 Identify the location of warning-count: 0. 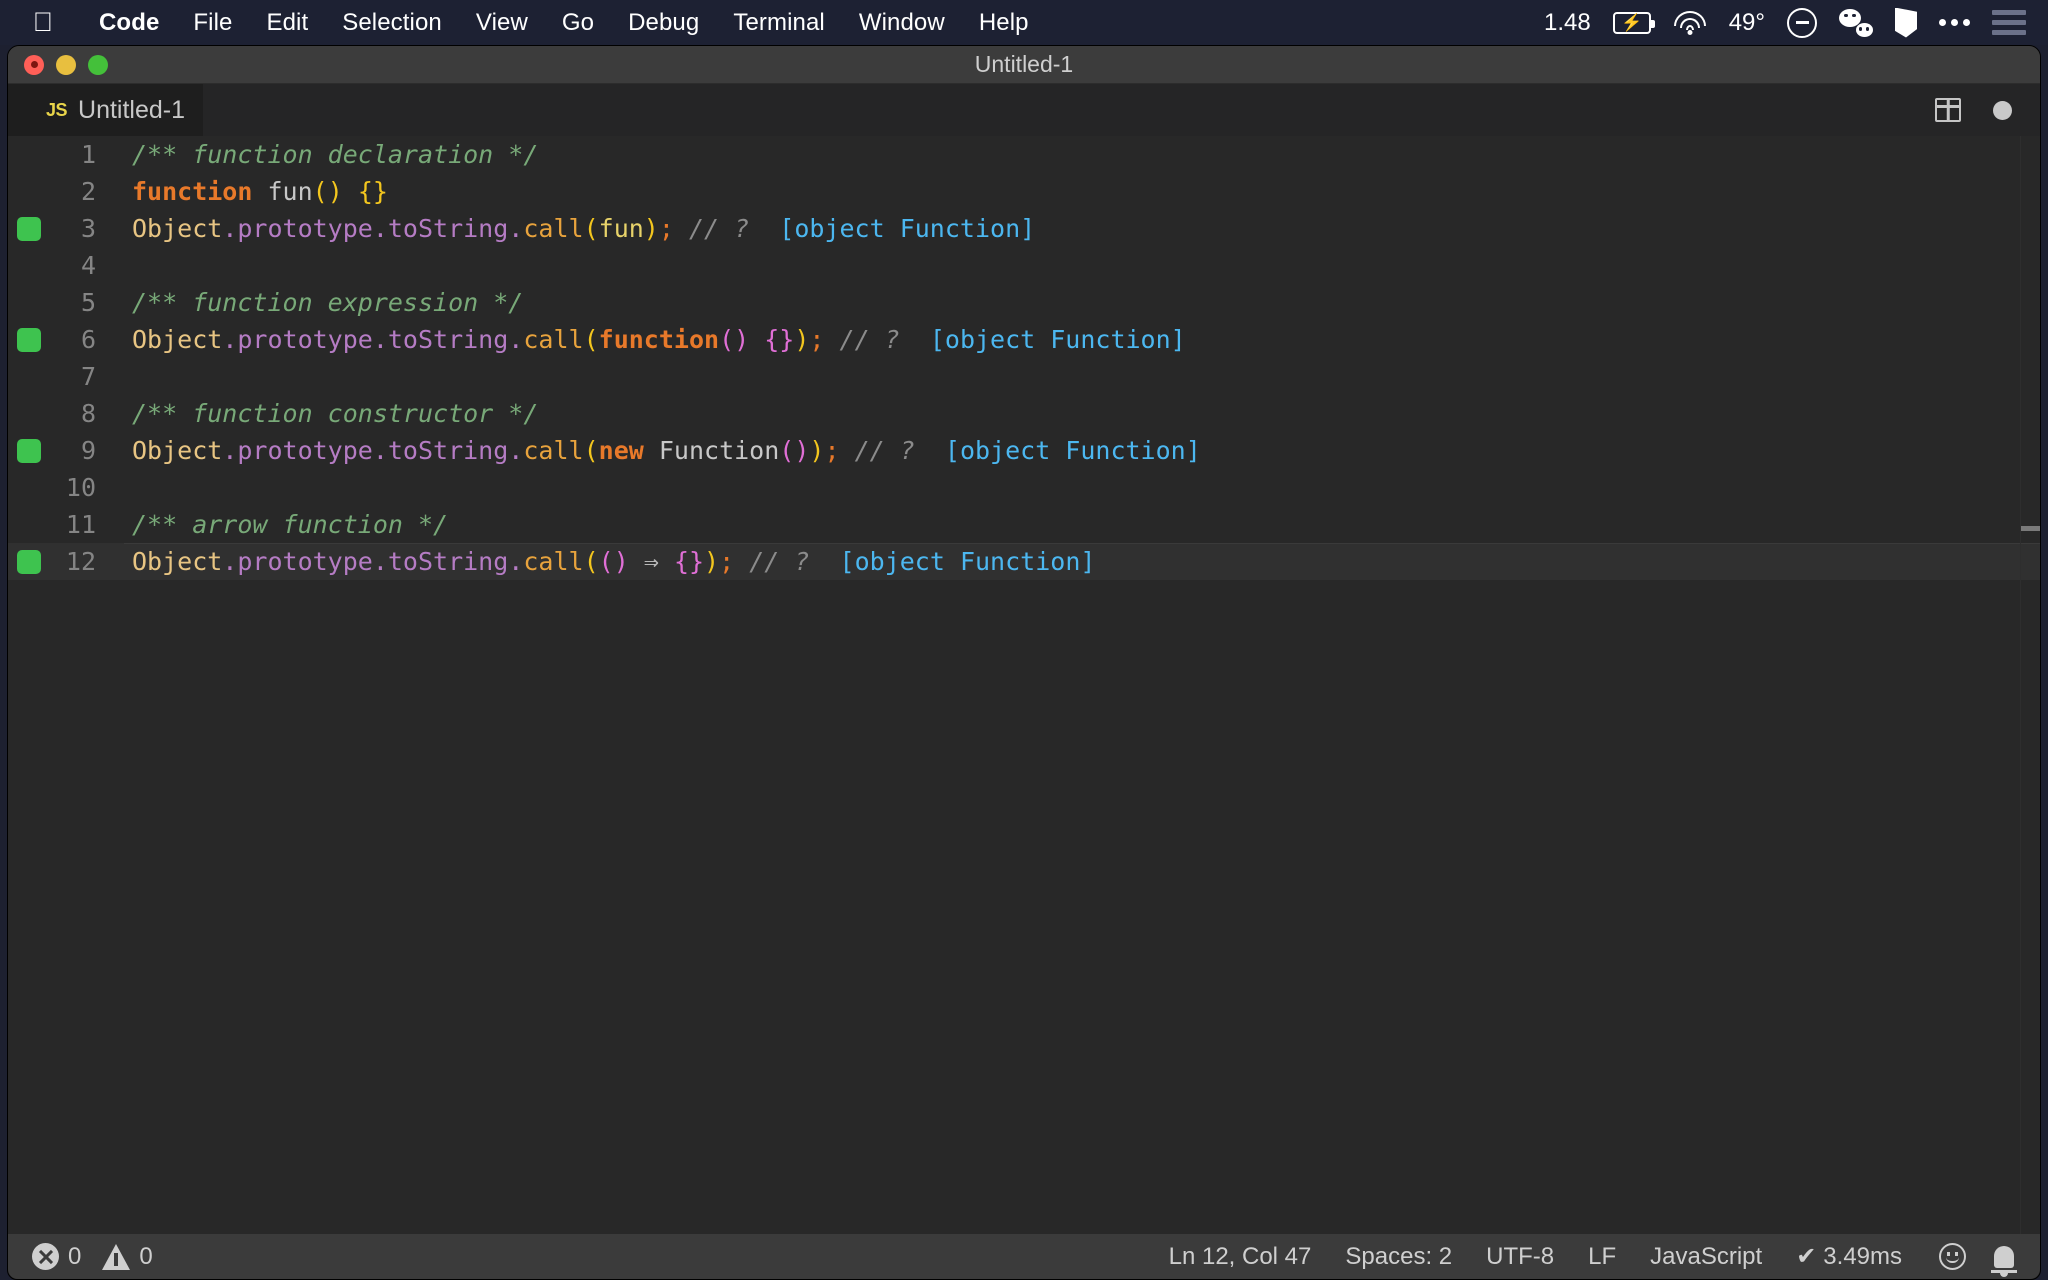
(146, 1256).